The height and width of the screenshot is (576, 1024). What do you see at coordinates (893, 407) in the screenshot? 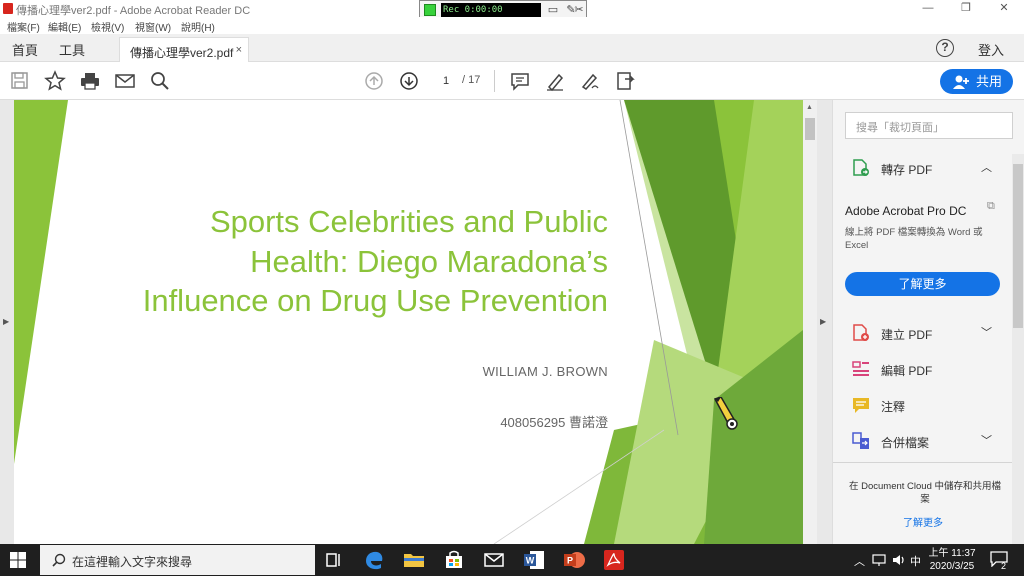
I see `comment-label: 注釋` at bounding box center [893, 407].